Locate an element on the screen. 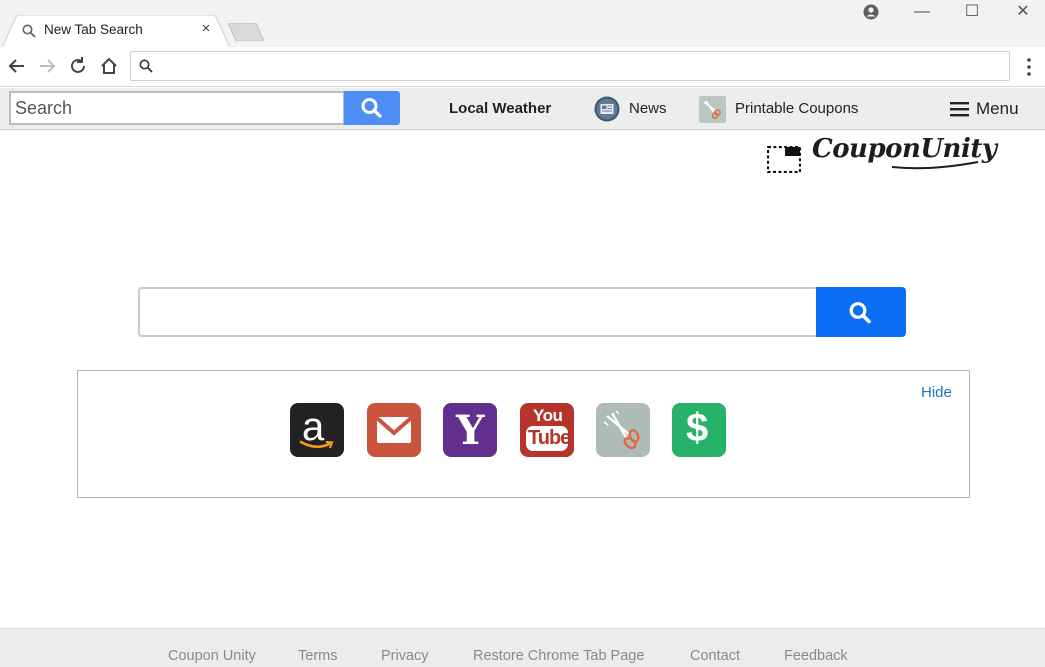 The image size is (1045, 667). browser-toolbar is located at coordinates (522, 67).